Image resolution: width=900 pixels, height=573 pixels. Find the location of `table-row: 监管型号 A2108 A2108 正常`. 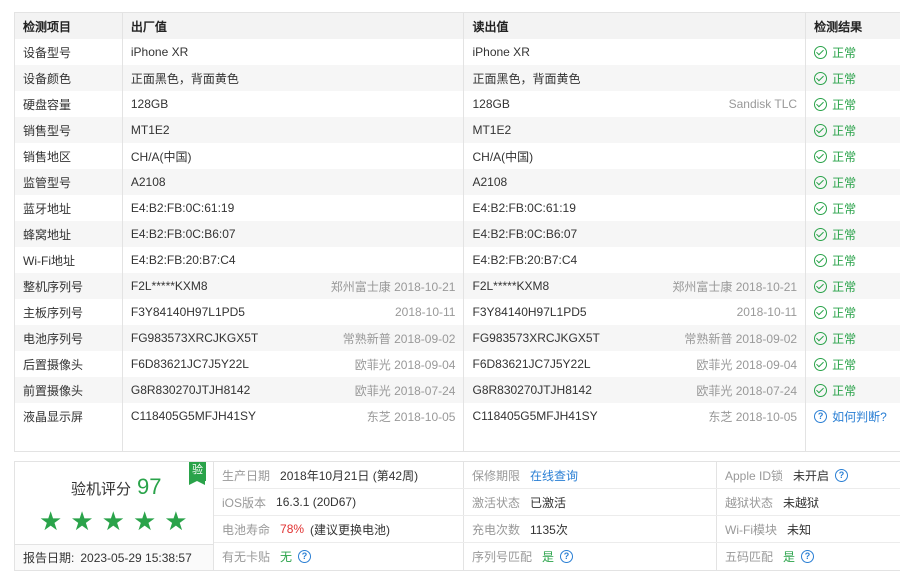

table-row: 监管型号 A2108 A2108 正常 is located at coordinates (457, 182).